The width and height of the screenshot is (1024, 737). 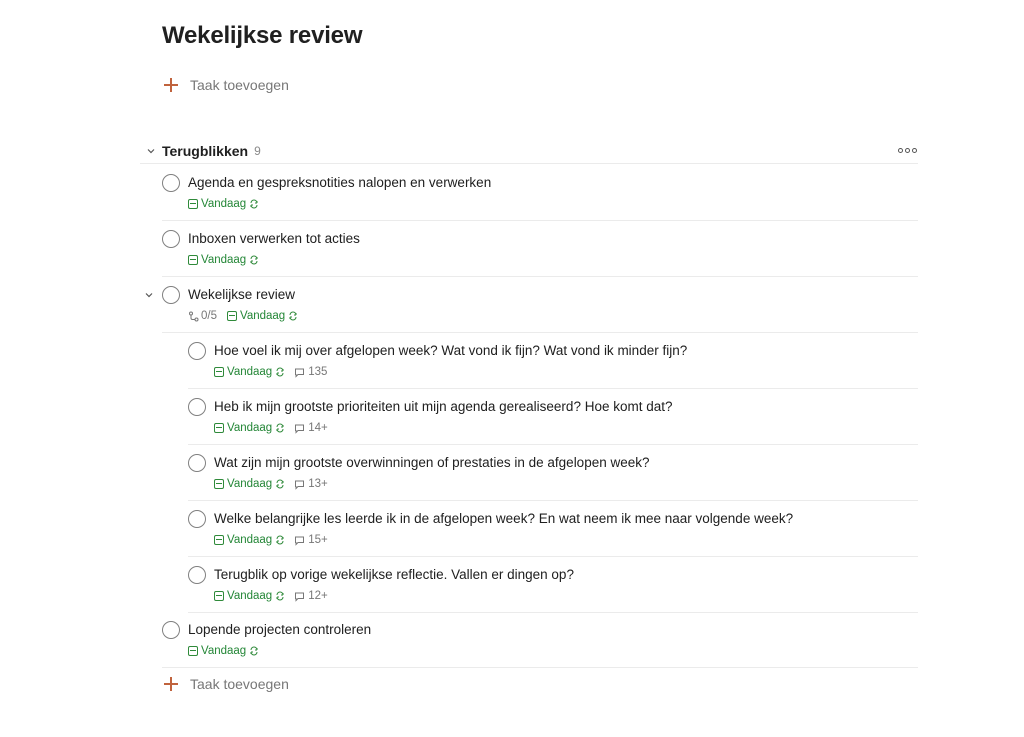 What do you see at coordinates (540, 249) in the screenshot?
I see `task-row: Inboxen verwerken tot acties Vandaag` at bounding box center [540, 249].